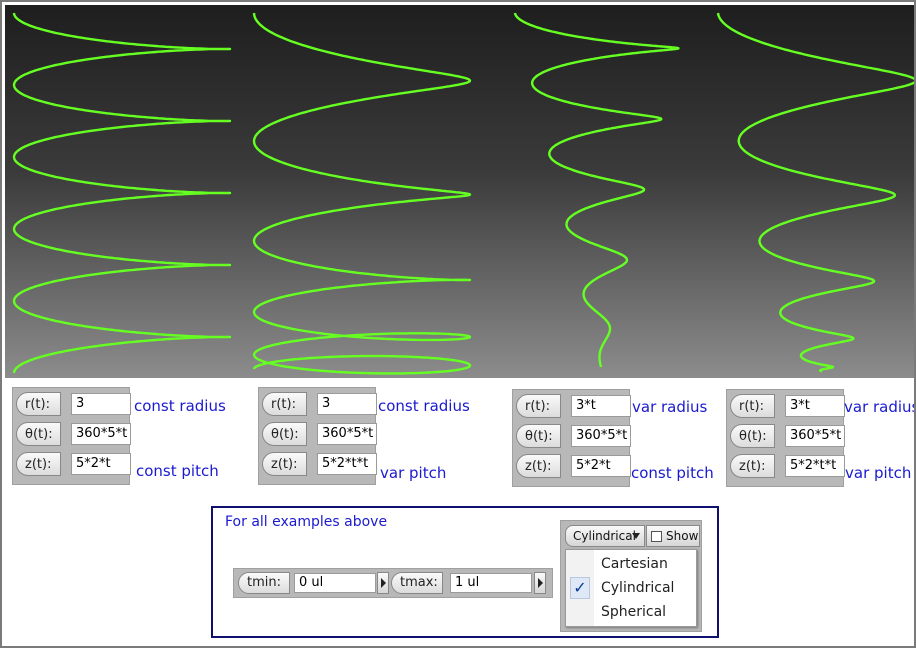  What do you see at coordinates (682, 536) in the screenshot?
I see `show-label: Show` at bounding box center [682, 536].